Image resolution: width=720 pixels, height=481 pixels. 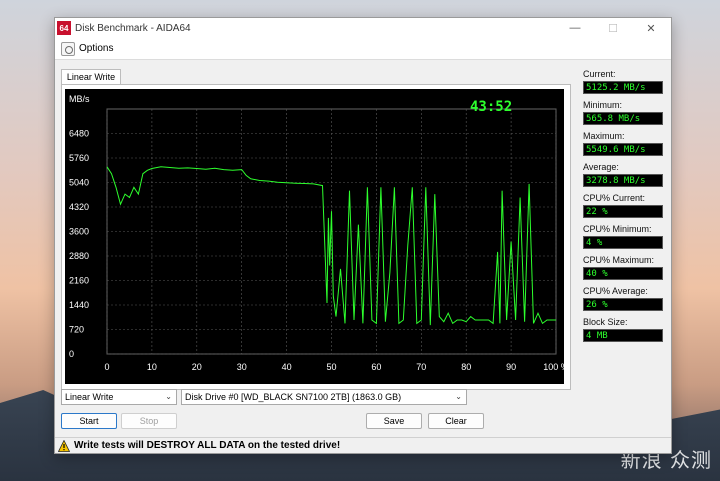 I want to click on test-type-select: Linear Write ⌄, so click(x=119, y=397).